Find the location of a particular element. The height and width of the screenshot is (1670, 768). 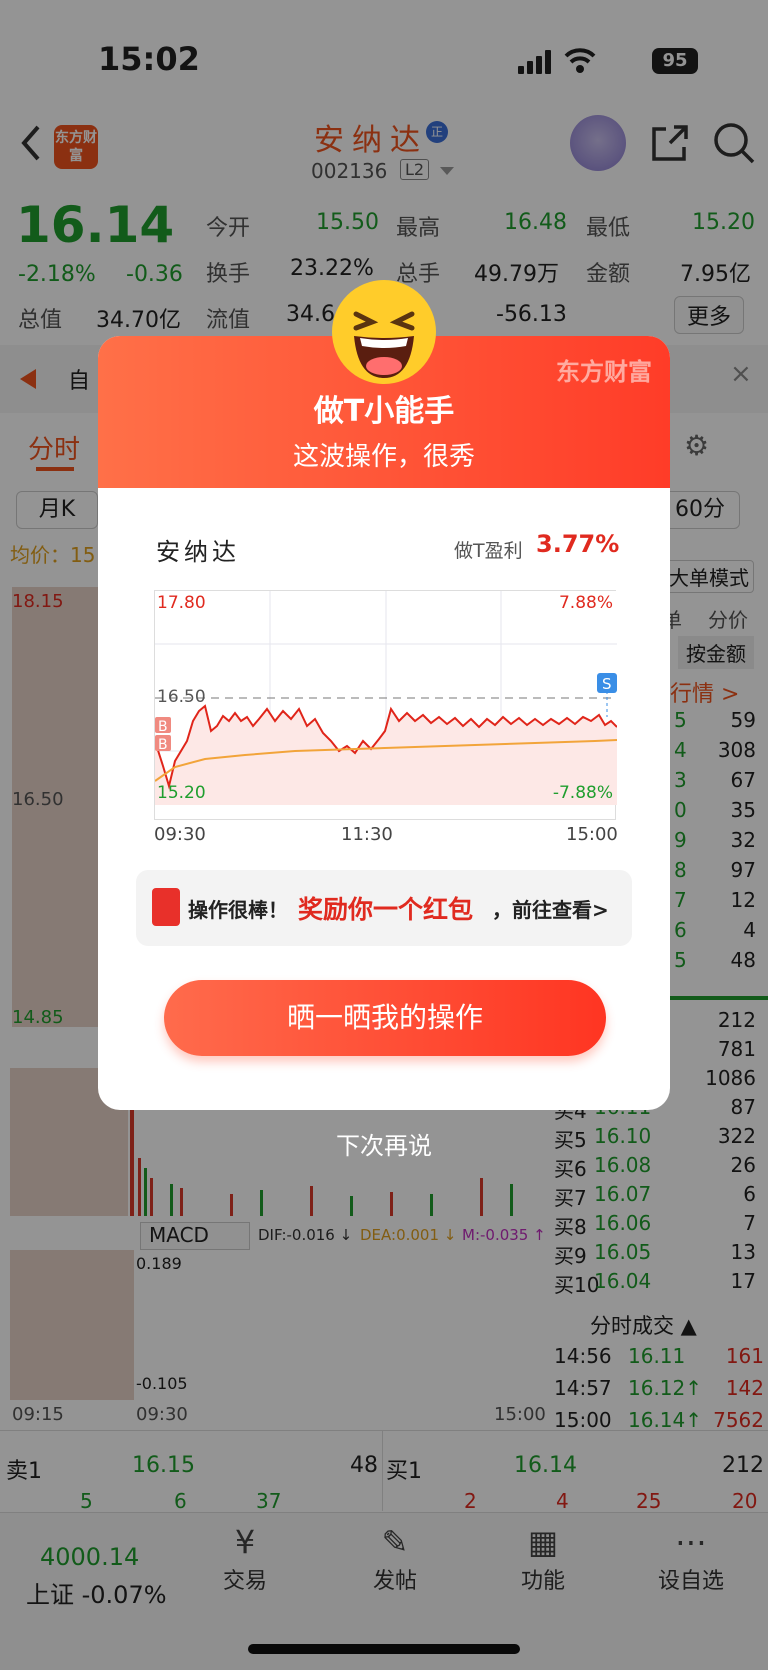

svg-text: S is located at coordinates (607, 684).